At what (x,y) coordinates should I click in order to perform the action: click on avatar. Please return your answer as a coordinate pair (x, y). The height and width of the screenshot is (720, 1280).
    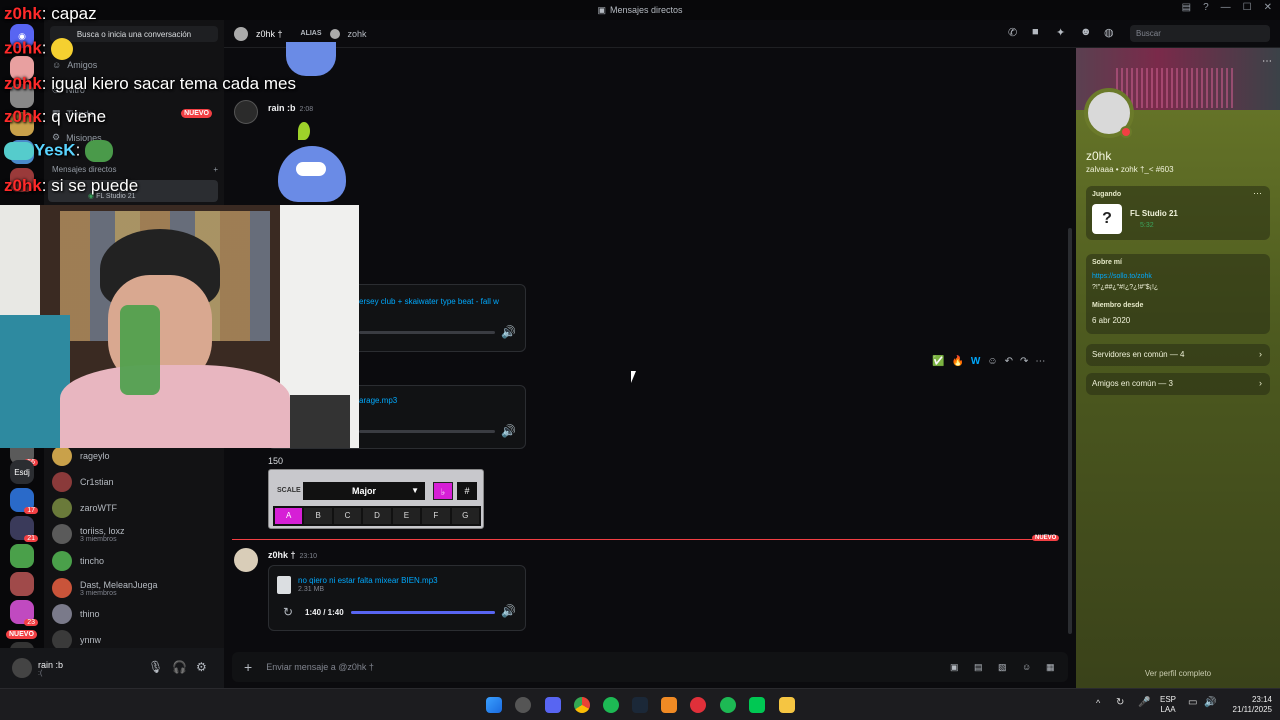
    Looking at the image, I should click on (62, 614).